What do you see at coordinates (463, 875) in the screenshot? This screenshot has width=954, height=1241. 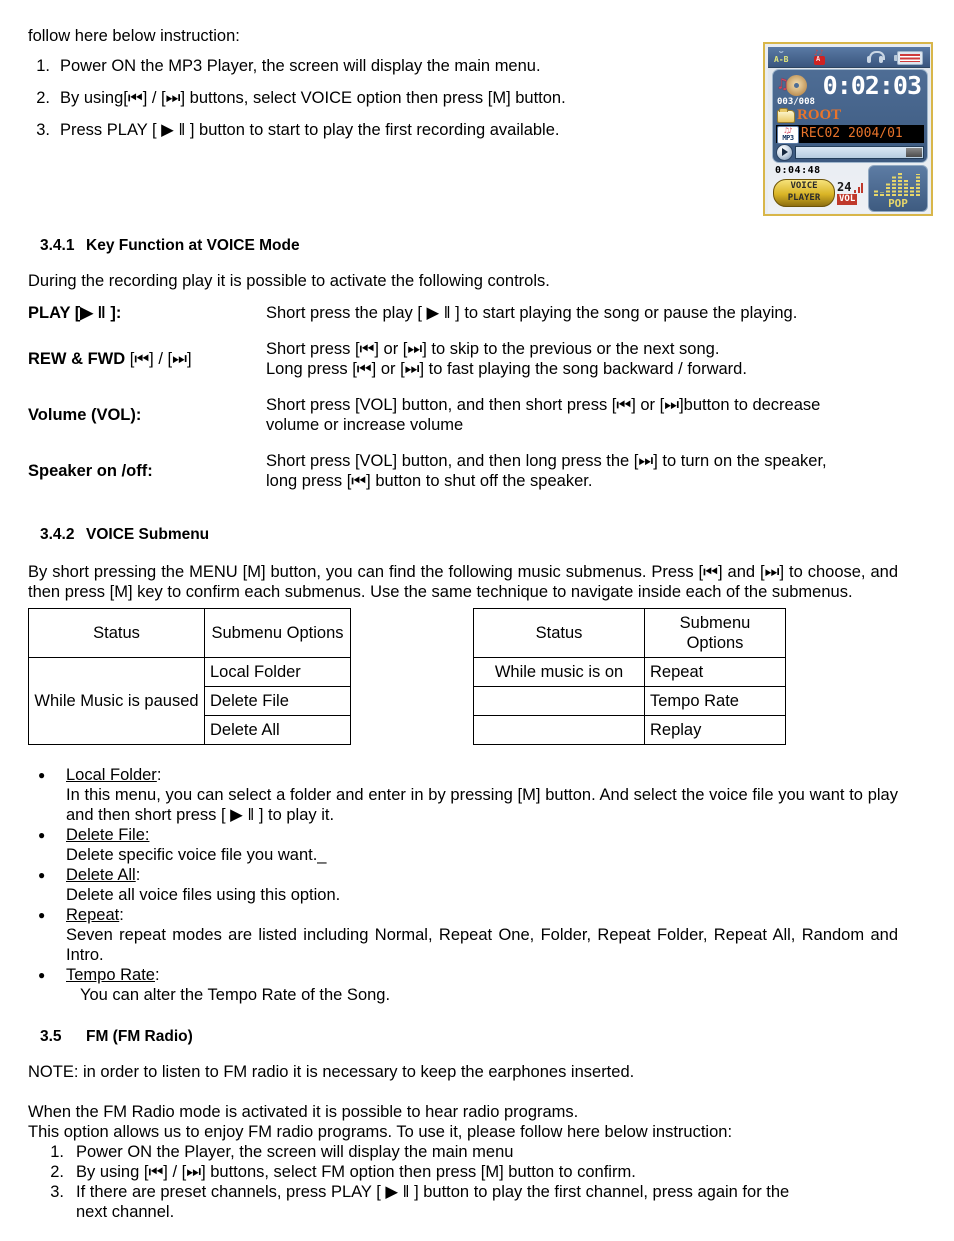 I see `bullet-term-row: ● Delete All:` at bounding box center [463, 875].